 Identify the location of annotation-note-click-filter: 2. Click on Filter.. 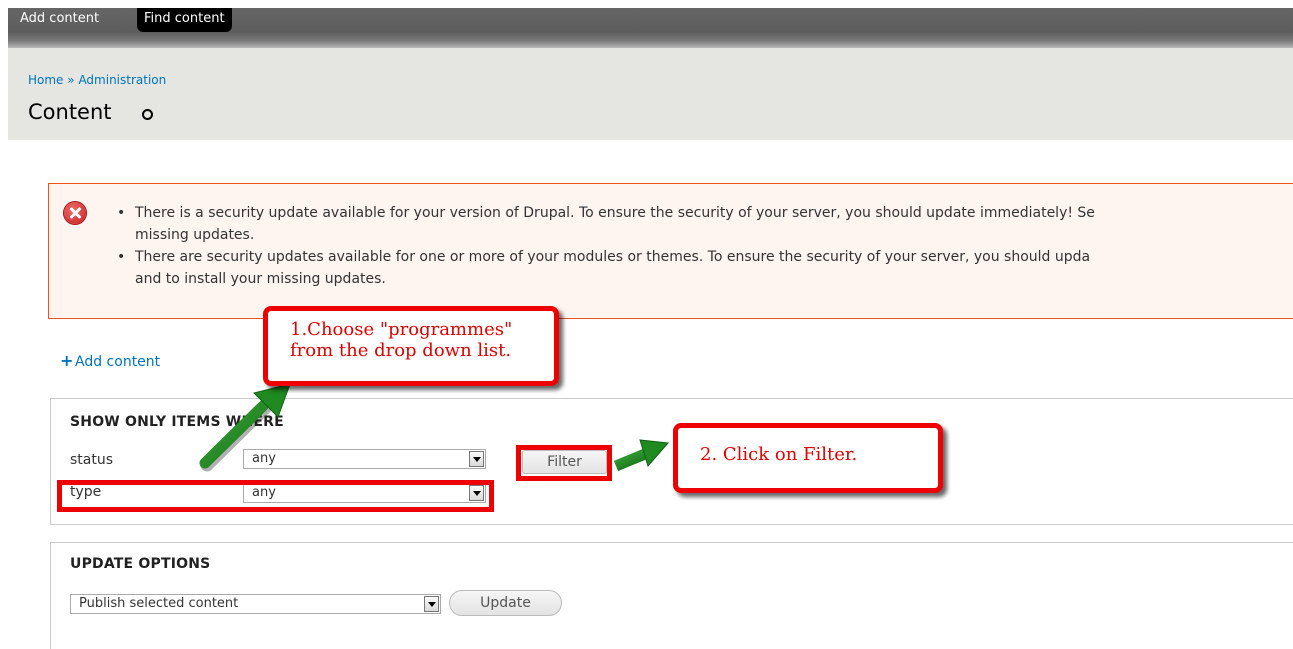
(808, 458).